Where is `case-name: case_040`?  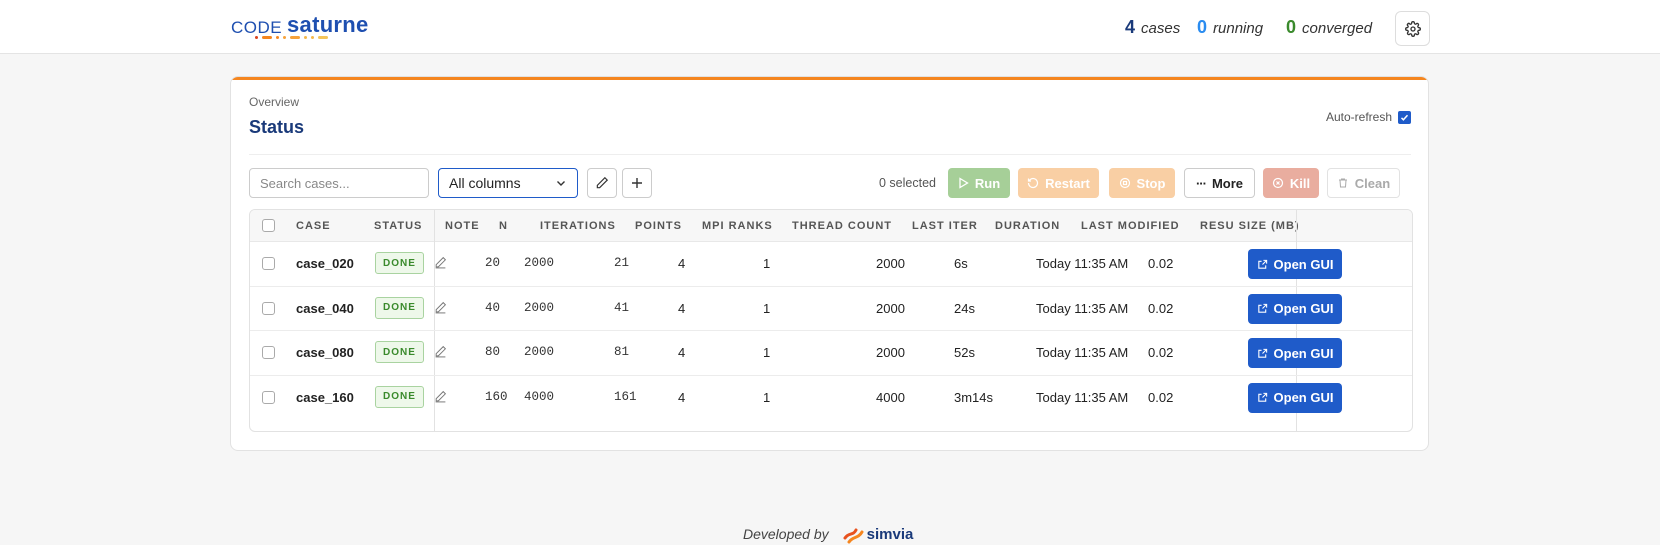
case-name: case_040 is located at coordinates (325, 308).